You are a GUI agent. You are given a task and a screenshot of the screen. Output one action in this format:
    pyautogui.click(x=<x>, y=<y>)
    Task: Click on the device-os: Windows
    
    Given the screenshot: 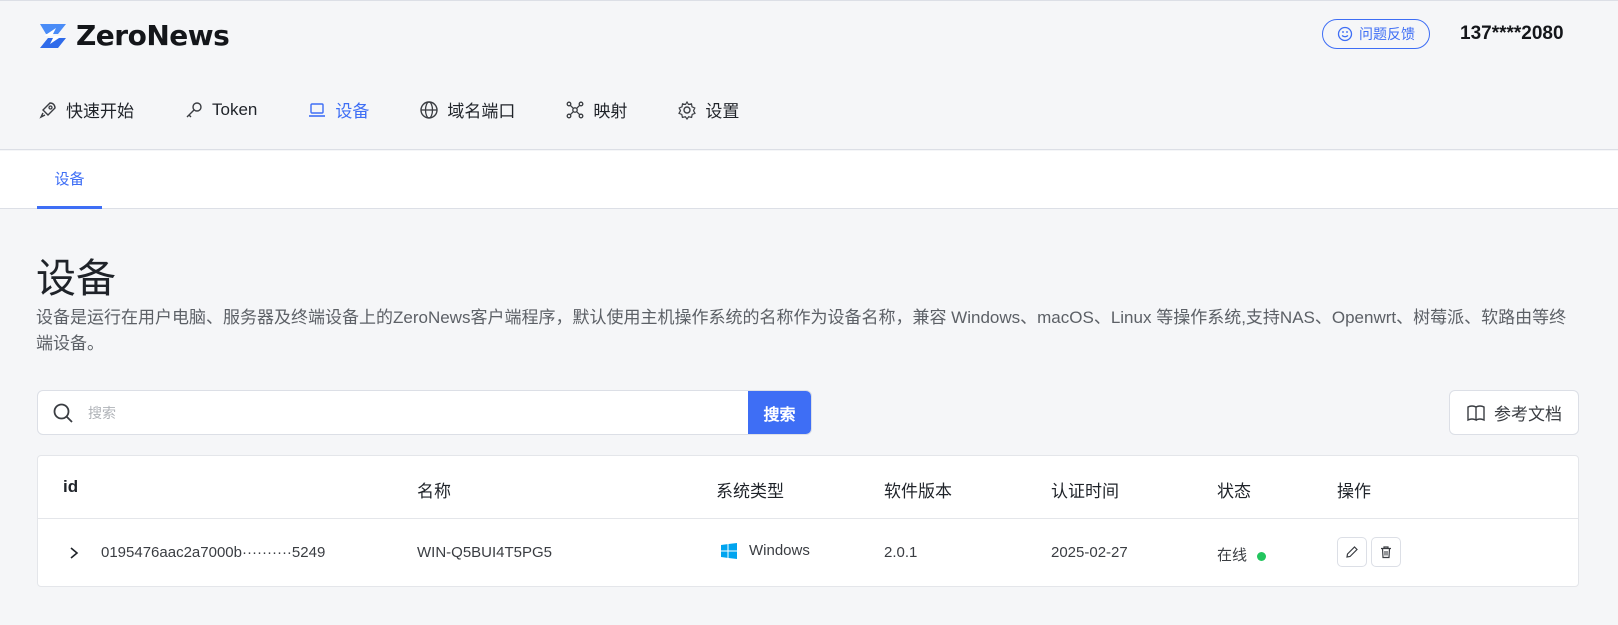 What is the action you would take?
    pyautogui.click(x=765, y=550)
    